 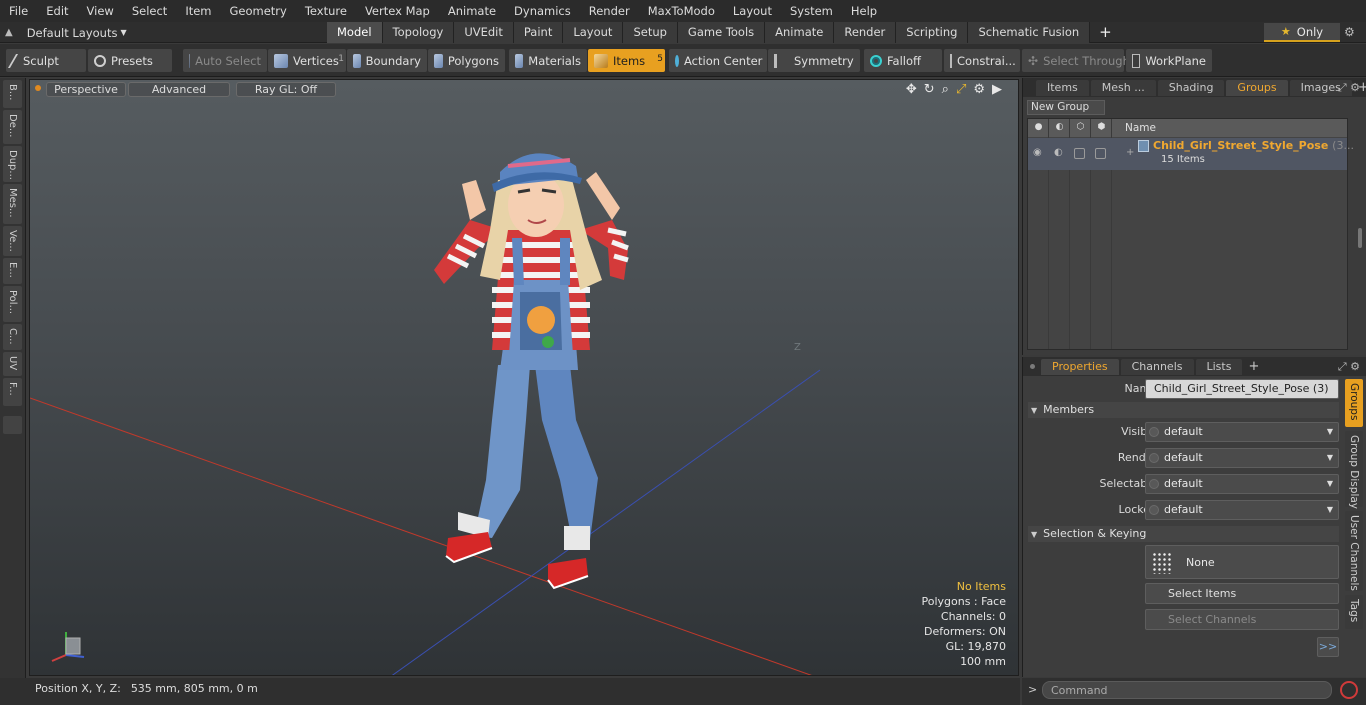 What do you see at coordinates (1100, 153) in the screenshot?
I see `select-checkbox` at bounding box center [1100, 153].